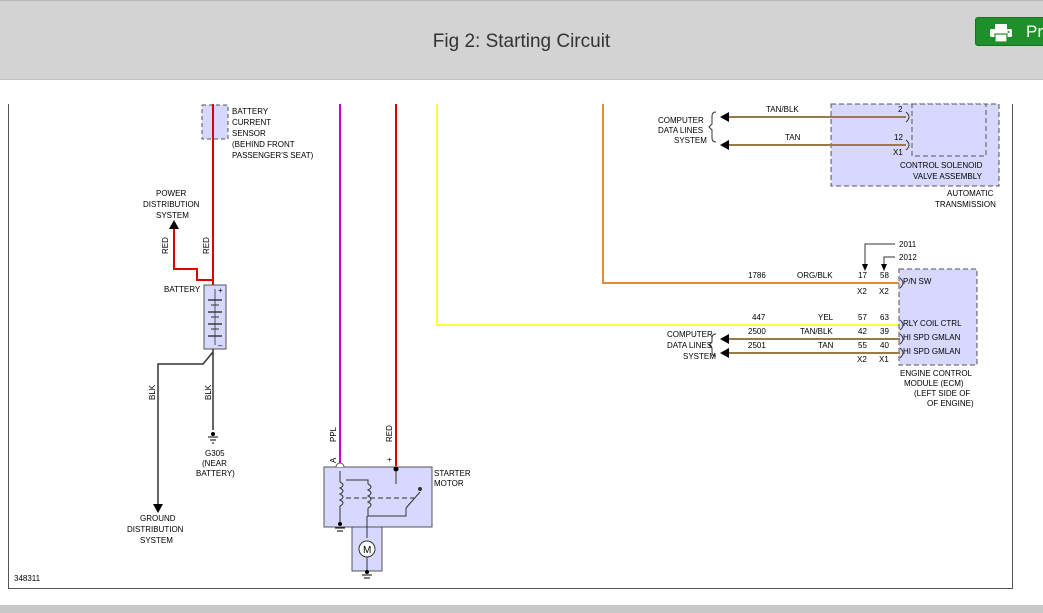 The width and height of the screenshot is (1043, 613). What do you see at coordinates (158, 508) in the screenshot?
I see `arrow-down-icon` at bounding box center [158, 508].